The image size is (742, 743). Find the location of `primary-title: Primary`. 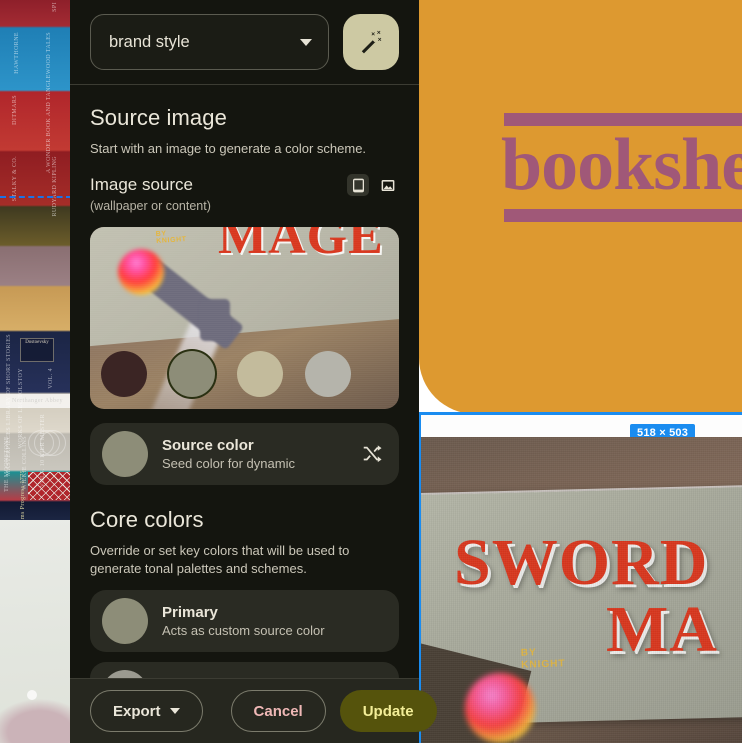

primary-title: Primary is located at coordinates (190, 612).